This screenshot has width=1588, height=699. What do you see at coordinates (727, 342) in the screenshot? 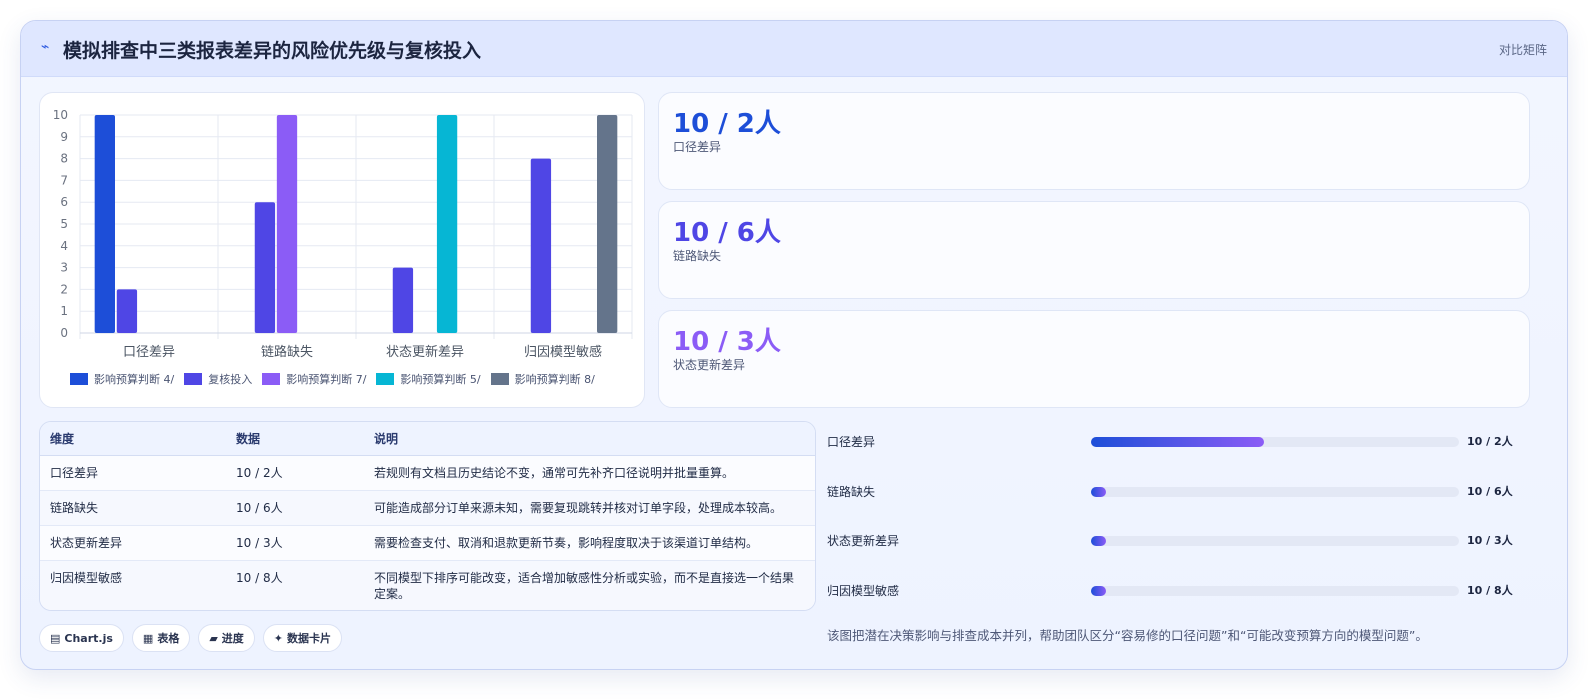
I see `kpi-value: 10 / 3人` at bounding box center [727, 342].